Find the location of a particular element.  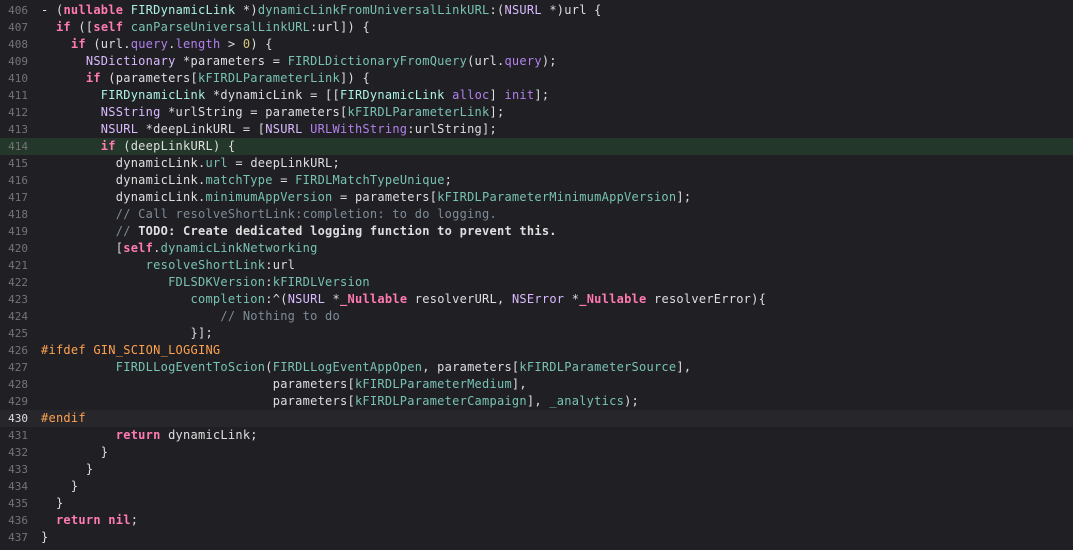

code-text: resolveShortLink:url is located at coordinates (168, 265).